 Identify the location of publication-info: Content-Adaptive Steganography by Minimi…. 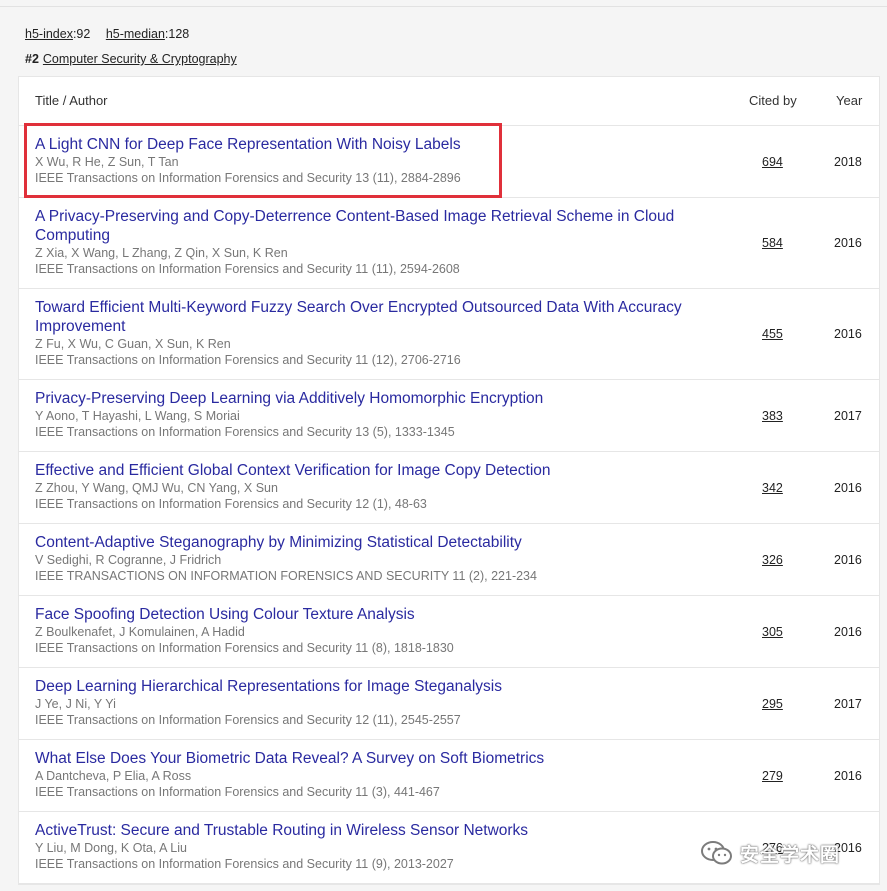
(375, 558).